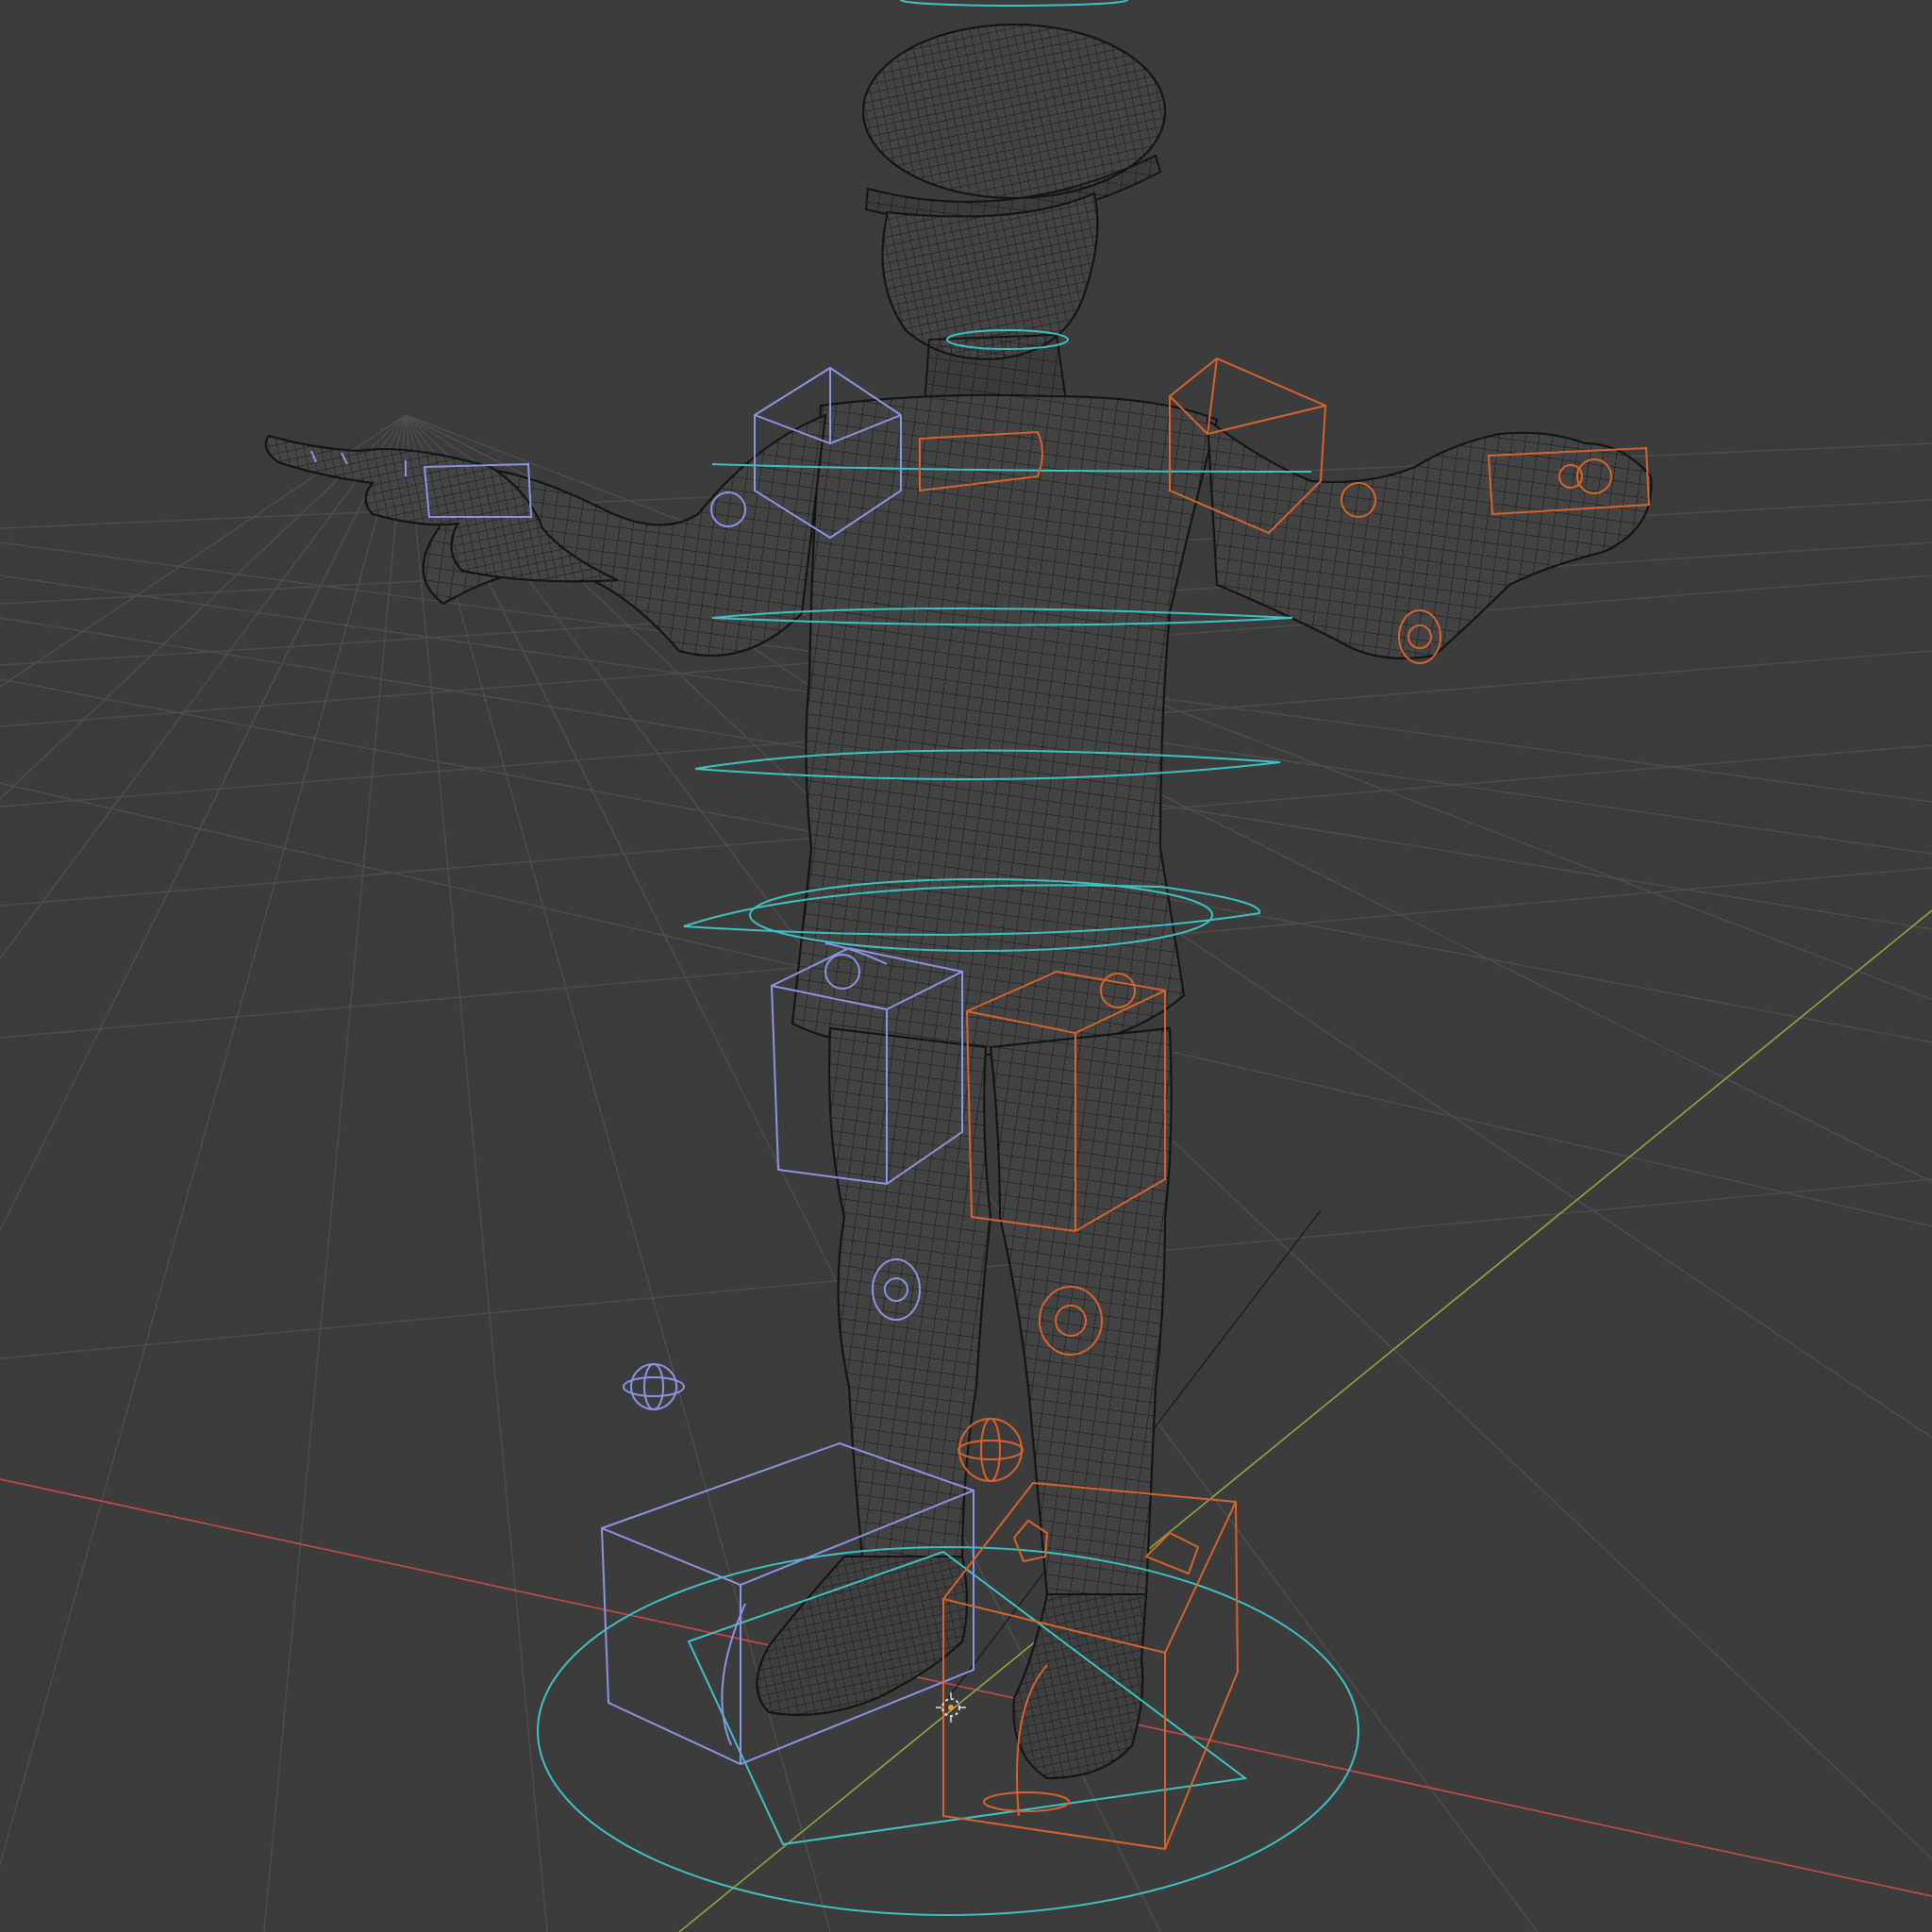 This screenshot has width=1932, height=1932. Describe the element at coordinates (1172, 1553) in the screenshot. I see `toe-right-control` at that location.